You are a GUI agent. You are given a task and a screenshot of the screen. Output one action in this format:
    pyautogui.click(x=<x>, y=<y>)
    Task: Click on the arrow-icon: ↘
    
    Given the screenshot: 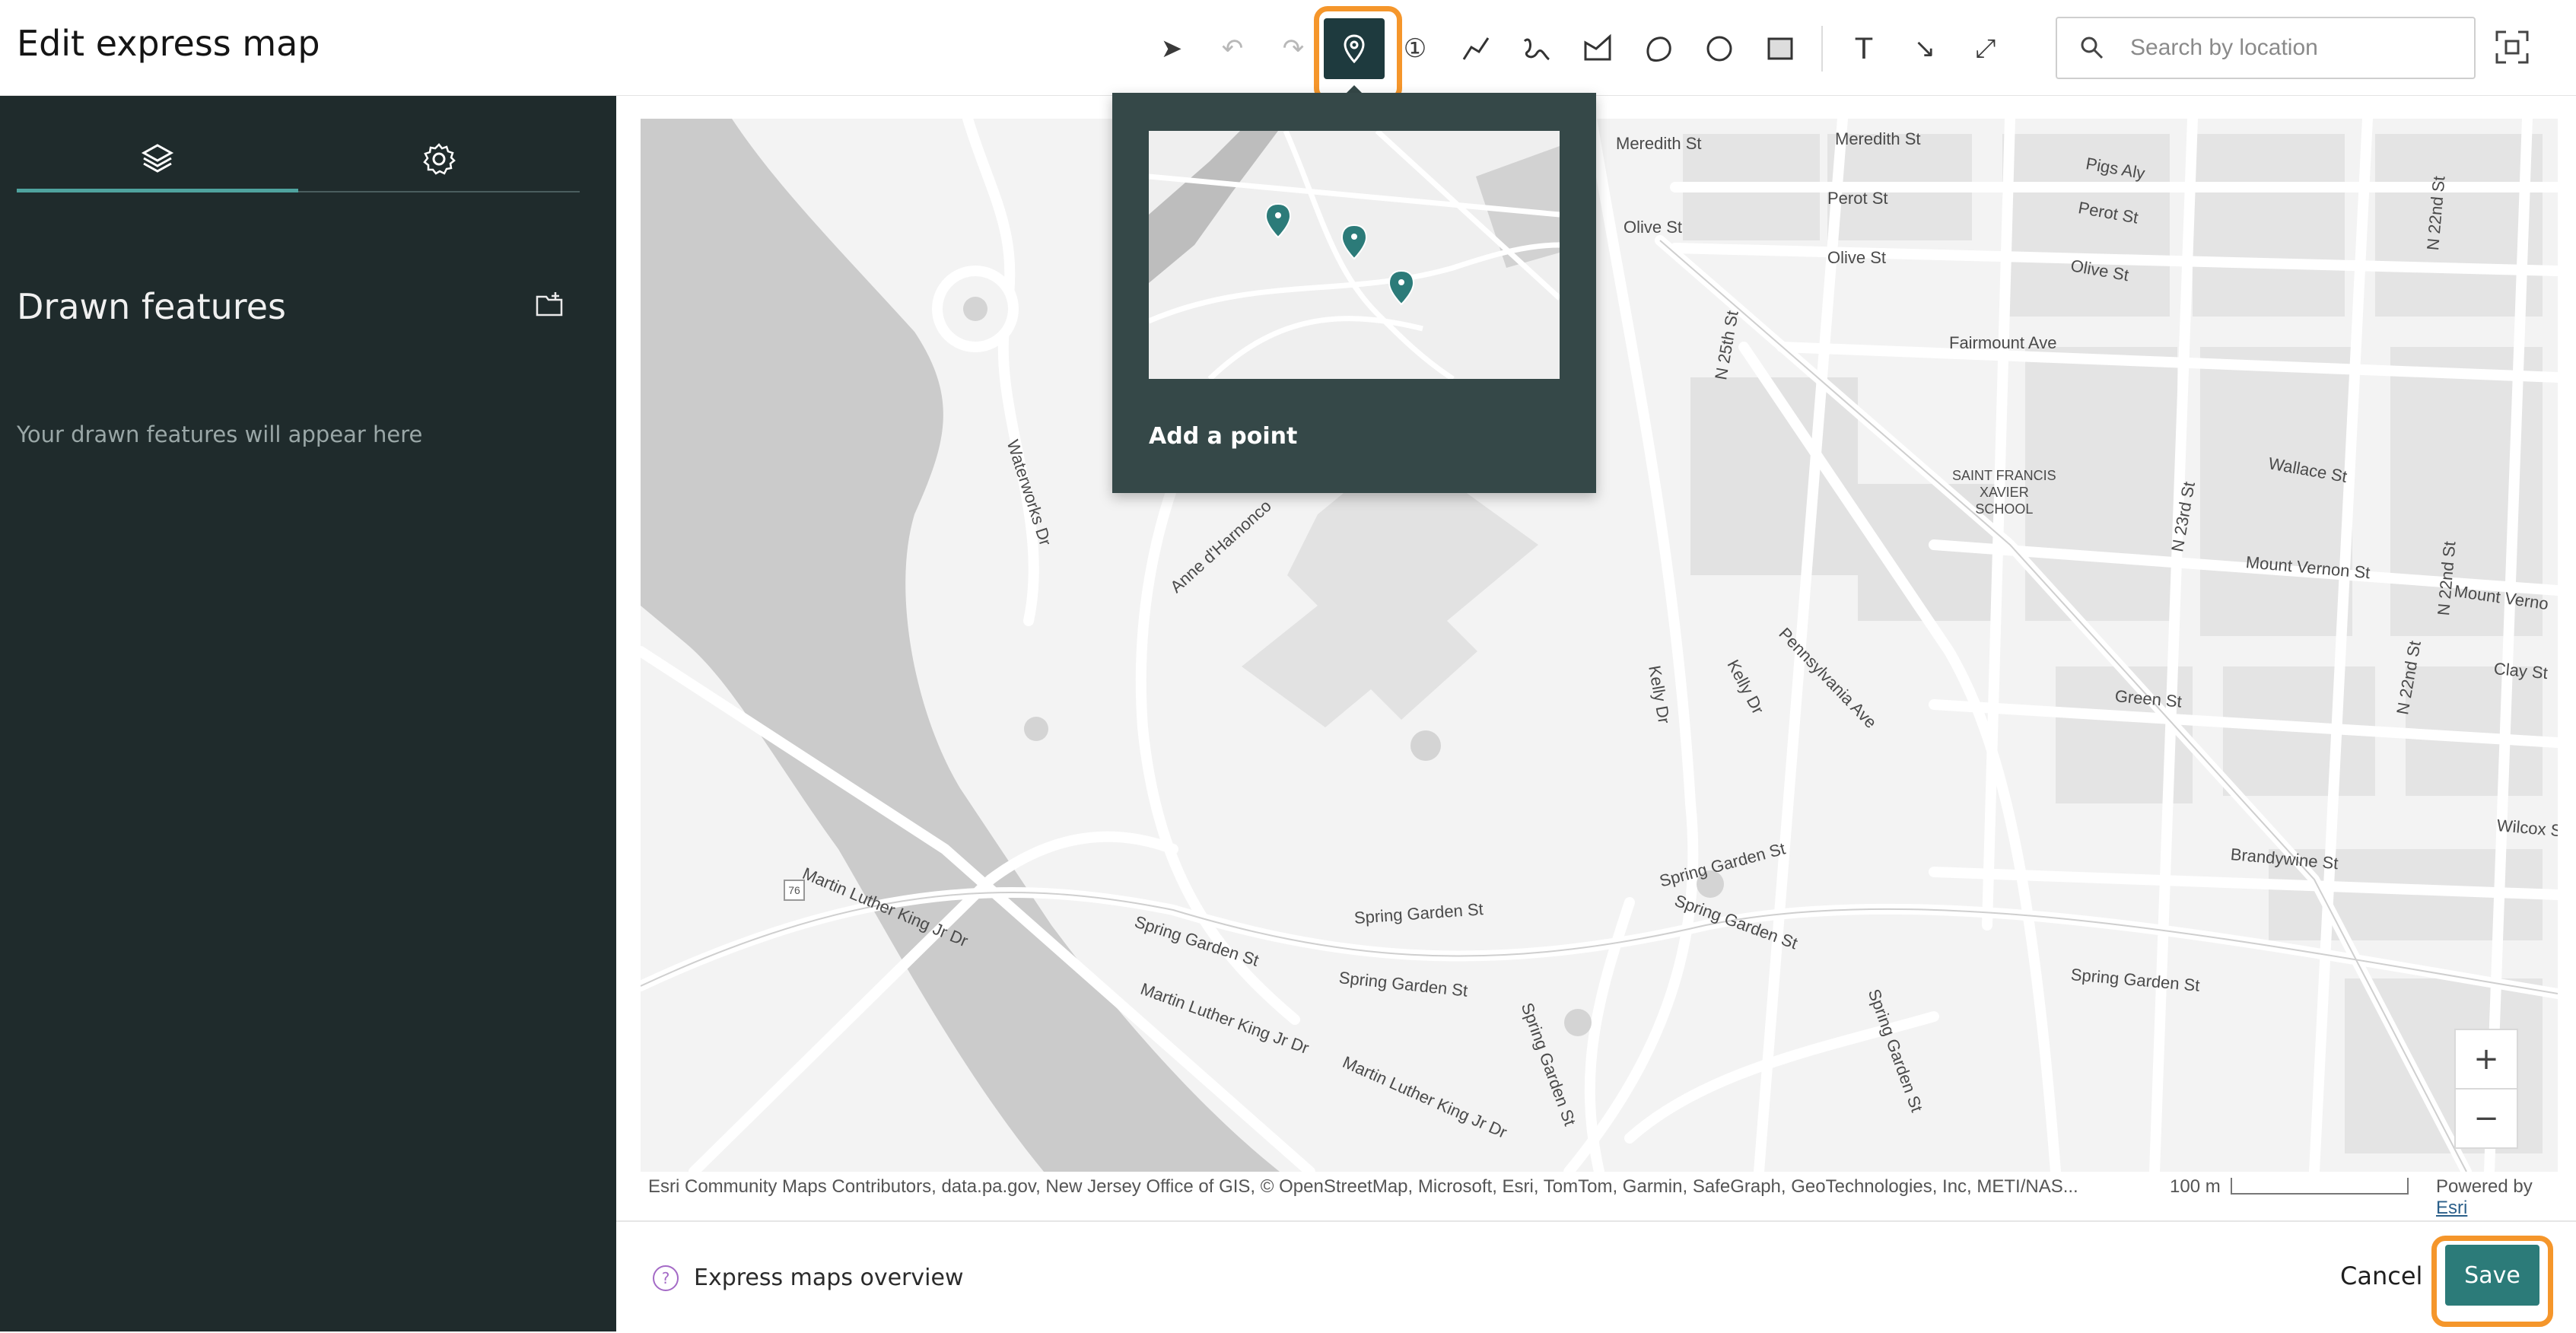 What is the action you would take?
    pyautogui.click(x=1925, y=48)
    